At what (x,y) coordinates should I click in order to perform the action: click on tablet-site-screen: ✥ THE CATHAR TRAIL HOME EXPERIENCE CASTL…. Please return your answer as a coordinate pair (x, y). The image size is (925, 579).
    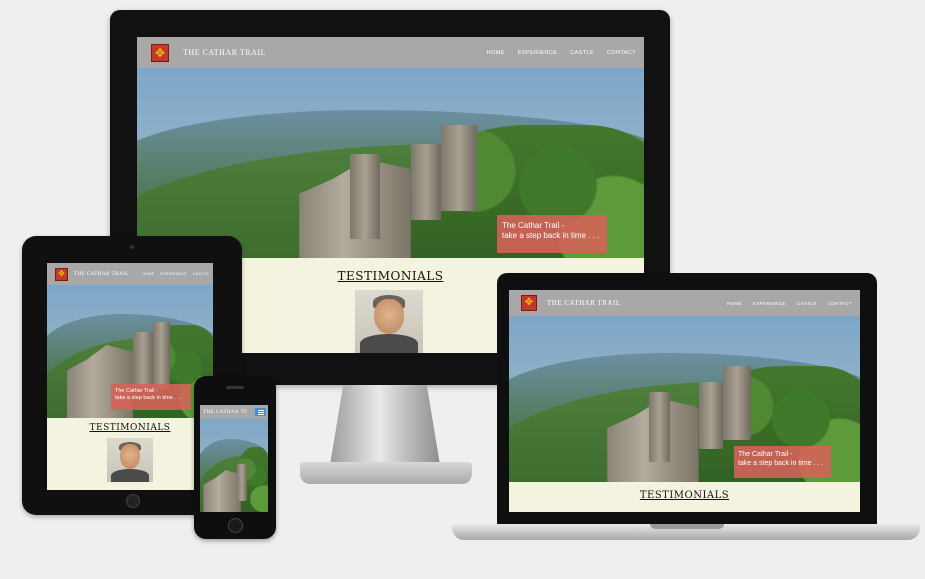
    Looking at the image, I should click on (130, 376).